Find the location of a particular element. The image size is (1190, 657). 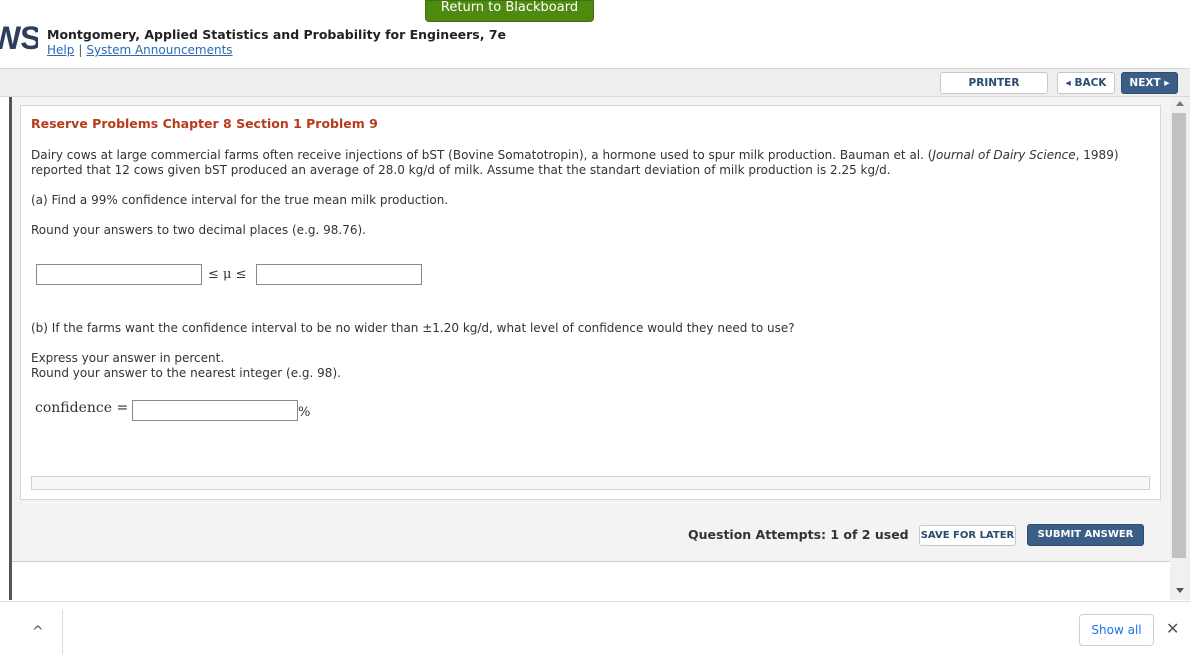

interval-symbol: ≤ μ ≤ is located at coordinates (227, 274).